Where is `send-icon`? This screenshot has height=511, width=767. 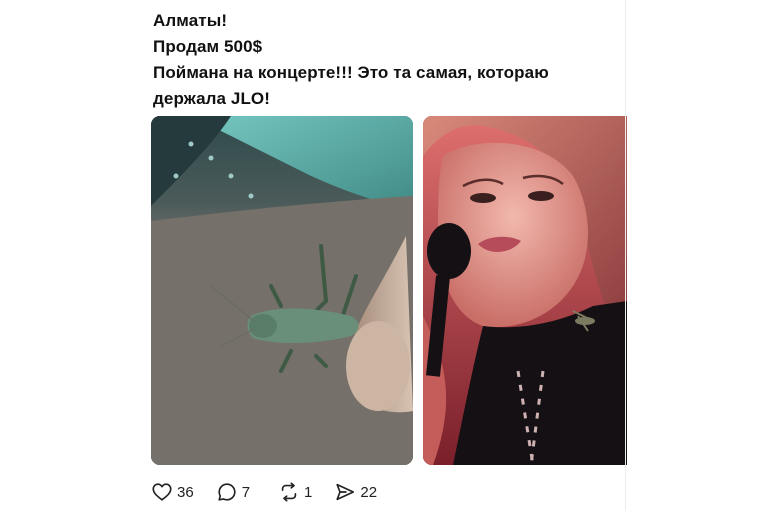 send-icon is located at coordinates (345, 492).